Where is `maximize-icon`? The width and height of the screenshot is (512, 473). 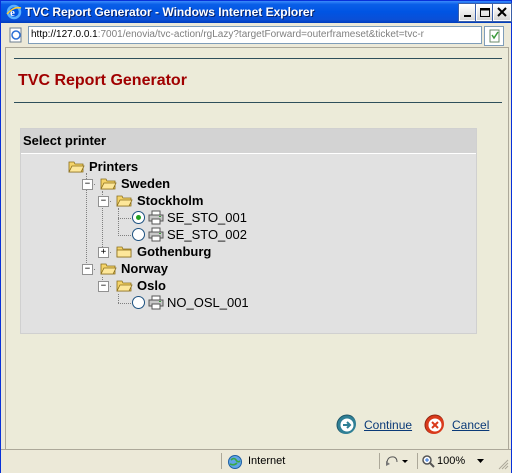
maximize-icon is located at coordinates (485, 12).